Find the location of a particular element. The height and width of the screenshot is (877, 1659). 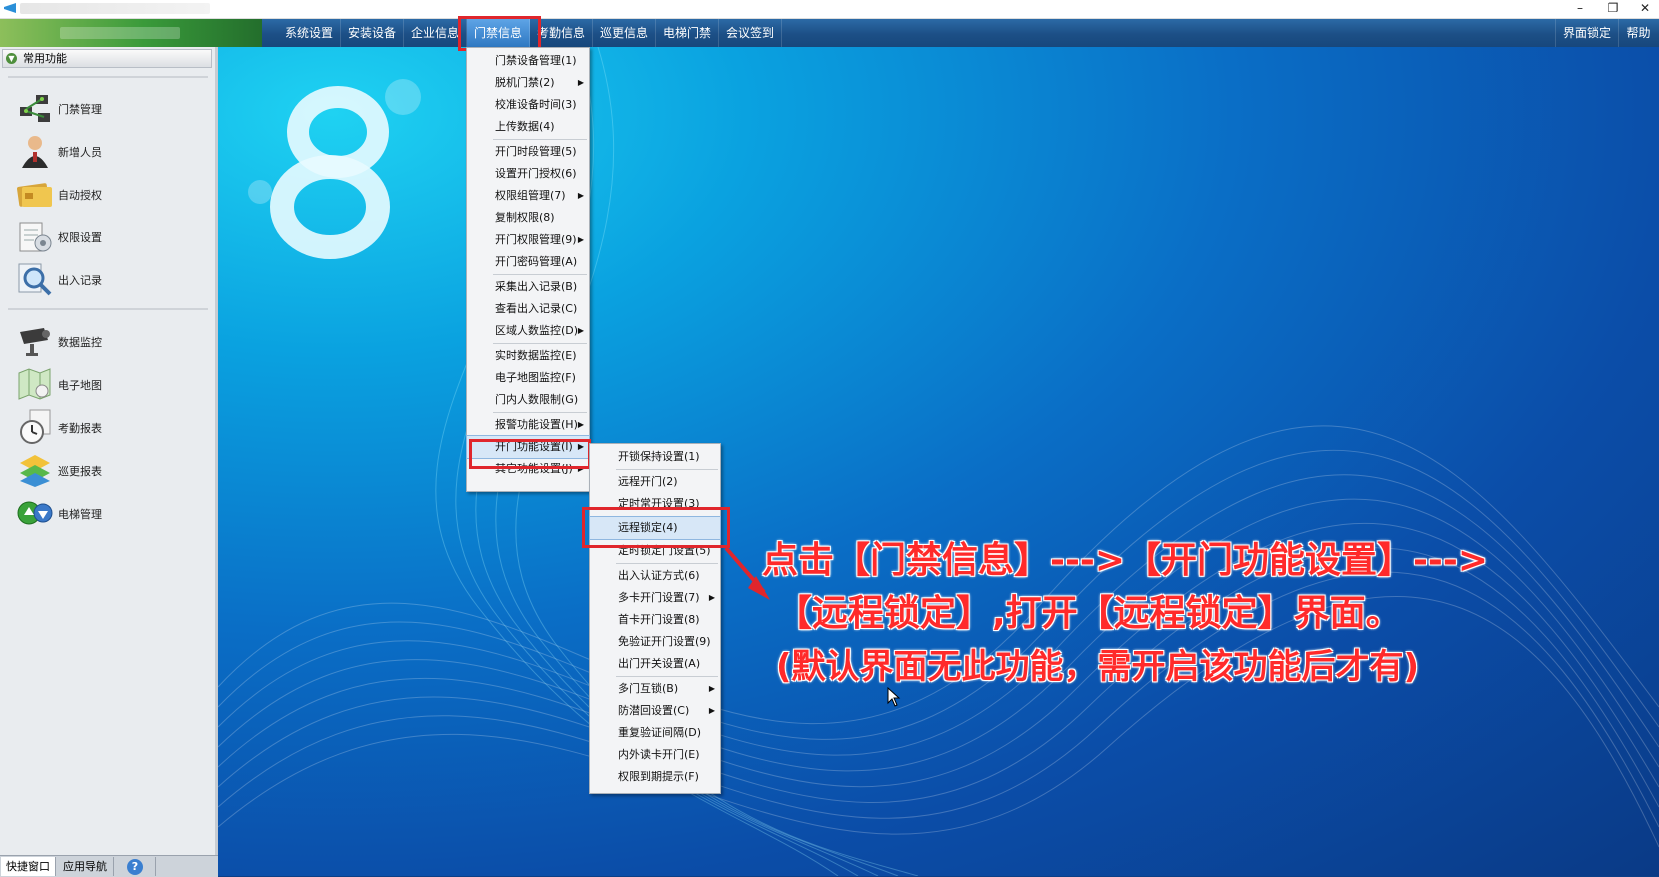

collapse-icon: ▼ is located at coordinates (11, 58).